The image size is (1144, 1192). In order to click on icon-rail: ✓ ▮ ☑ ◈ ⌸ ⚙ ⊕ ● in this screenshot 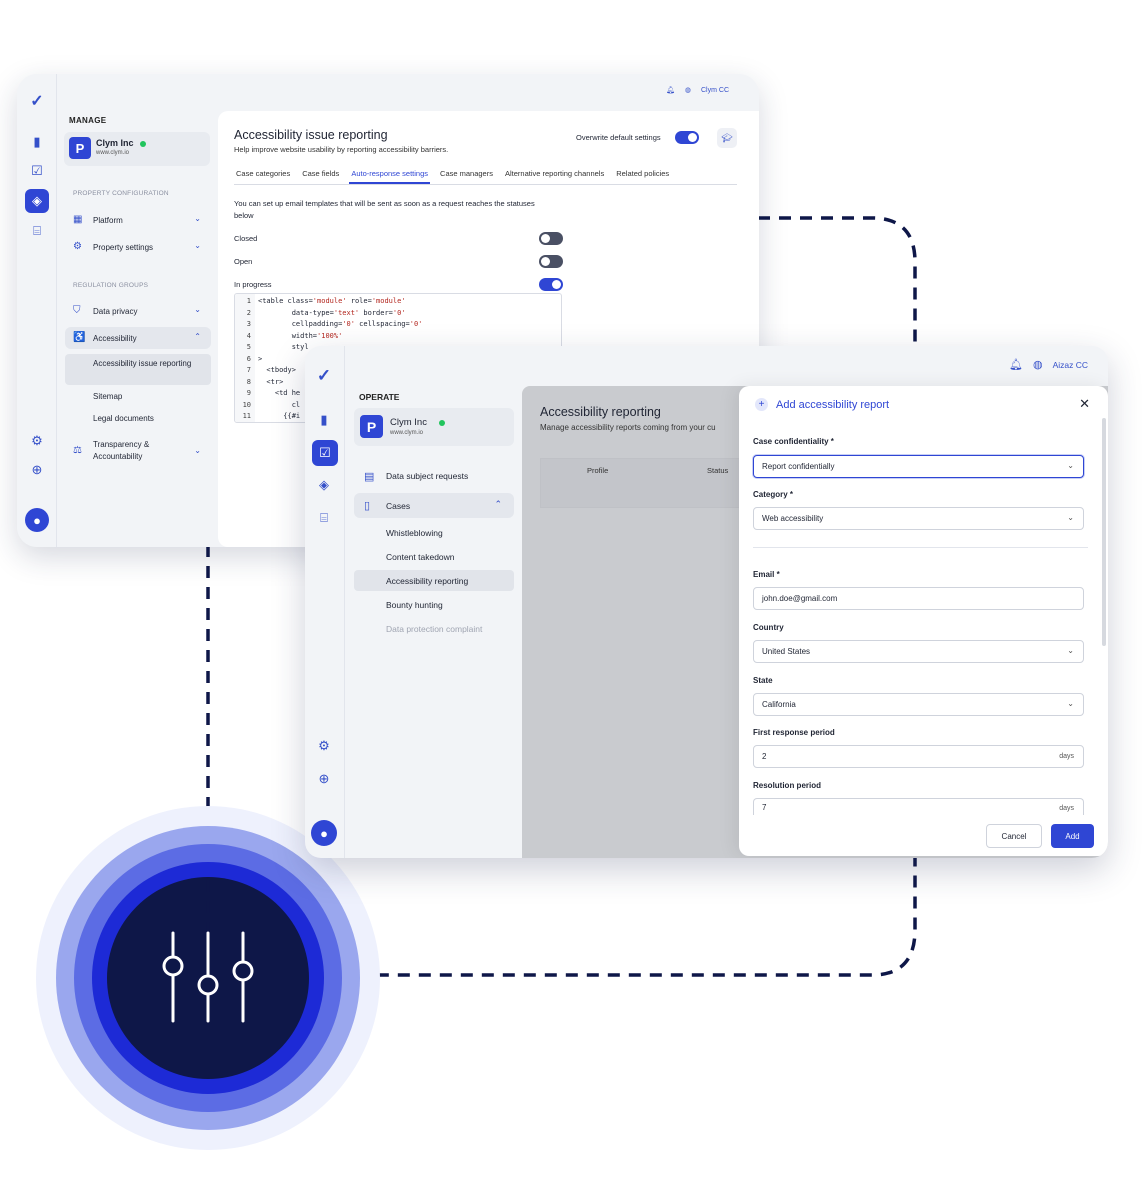, I will do `click(325, 602)`.